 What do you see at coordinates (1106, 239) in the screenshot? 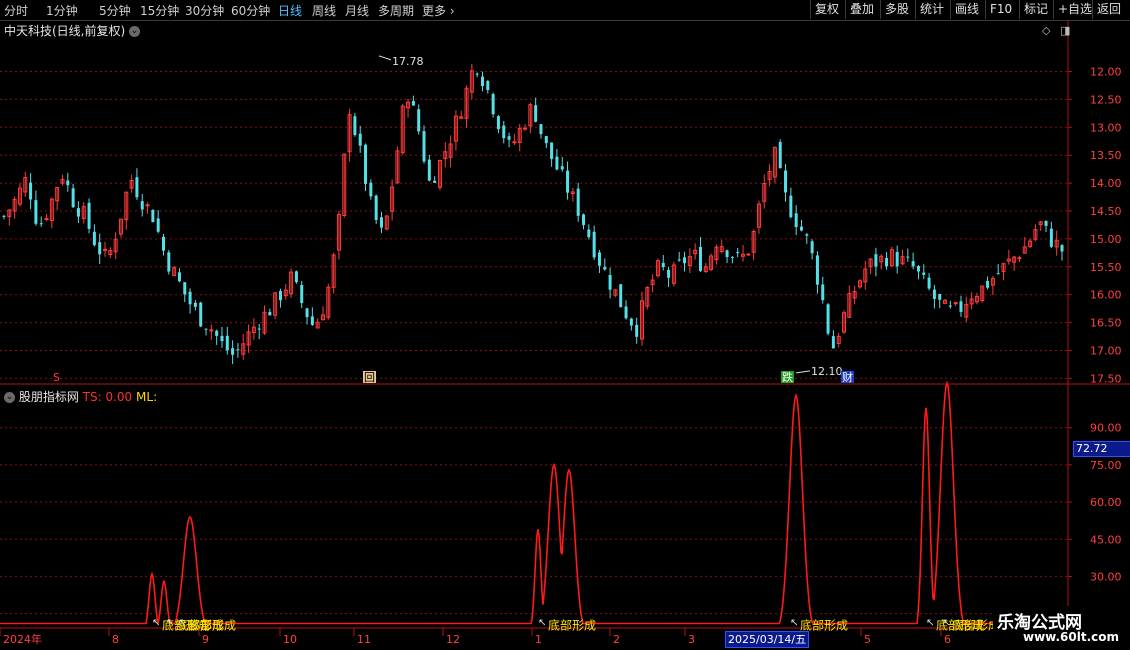
I see `price-tick-label: 15.00` at bounding box center [1106, 239].